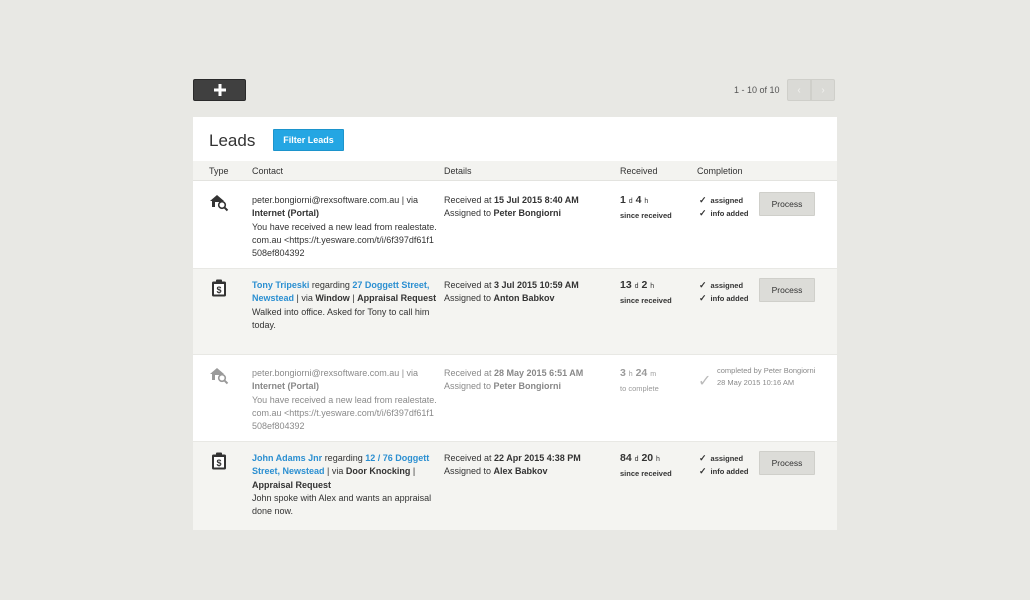 Image resolution: width=1030 pixels, height=600 pixels. I want to click on add-lead-button, so click(219, 90).